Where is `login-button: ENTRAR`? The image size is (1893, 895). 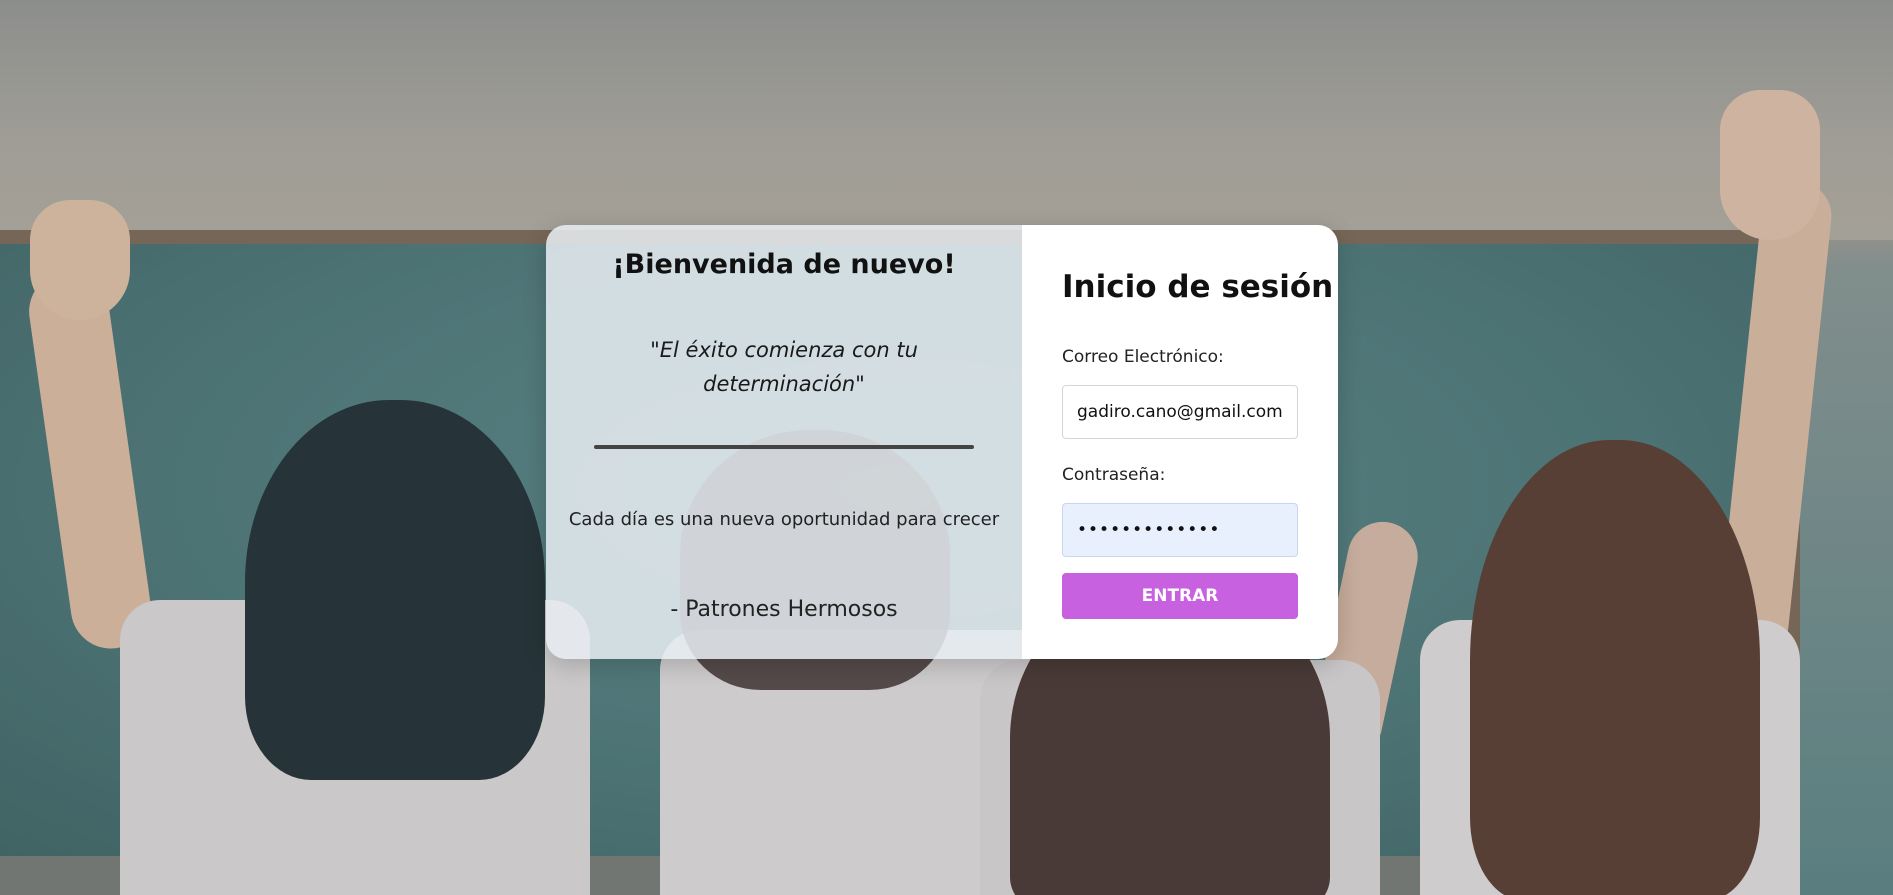
login-button: ENTRAR is located at coordinates (1180, 596).